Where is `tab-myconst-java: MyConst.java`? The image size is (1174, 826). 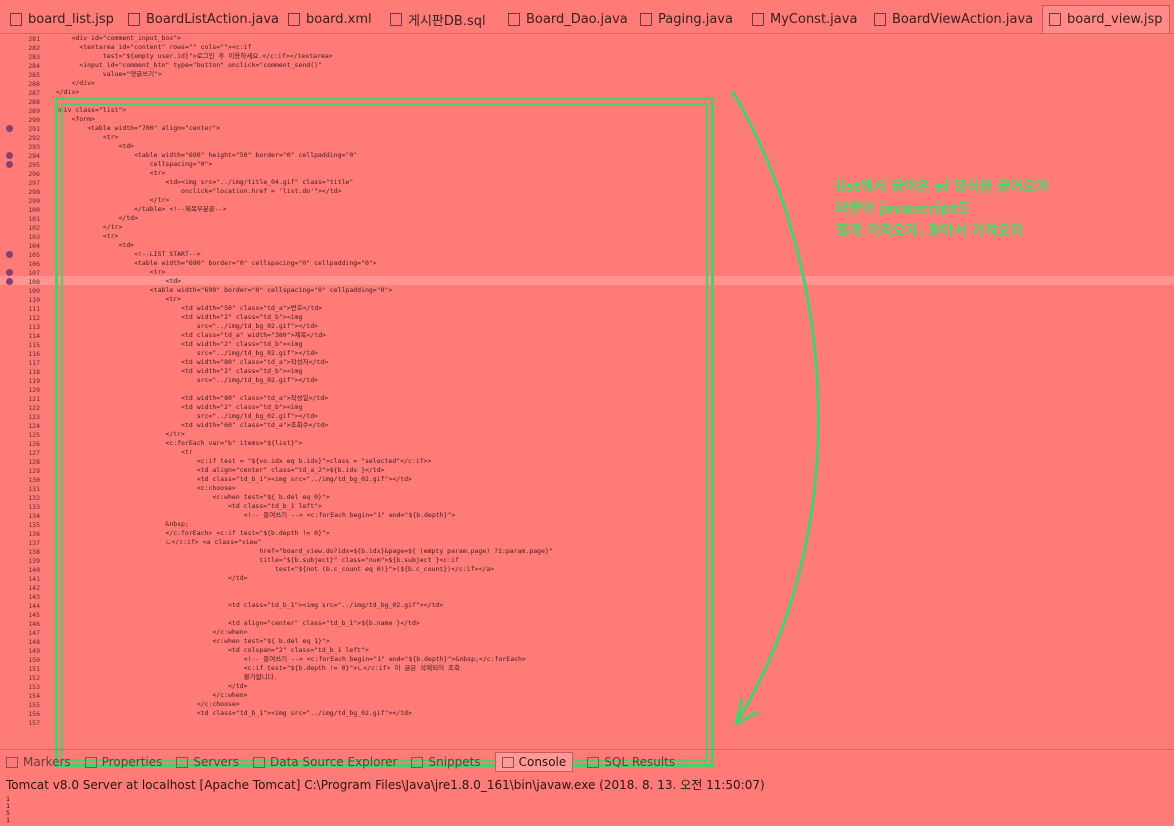 tab-myconst-java: MyConst.java is located at coordinates (804, 19).